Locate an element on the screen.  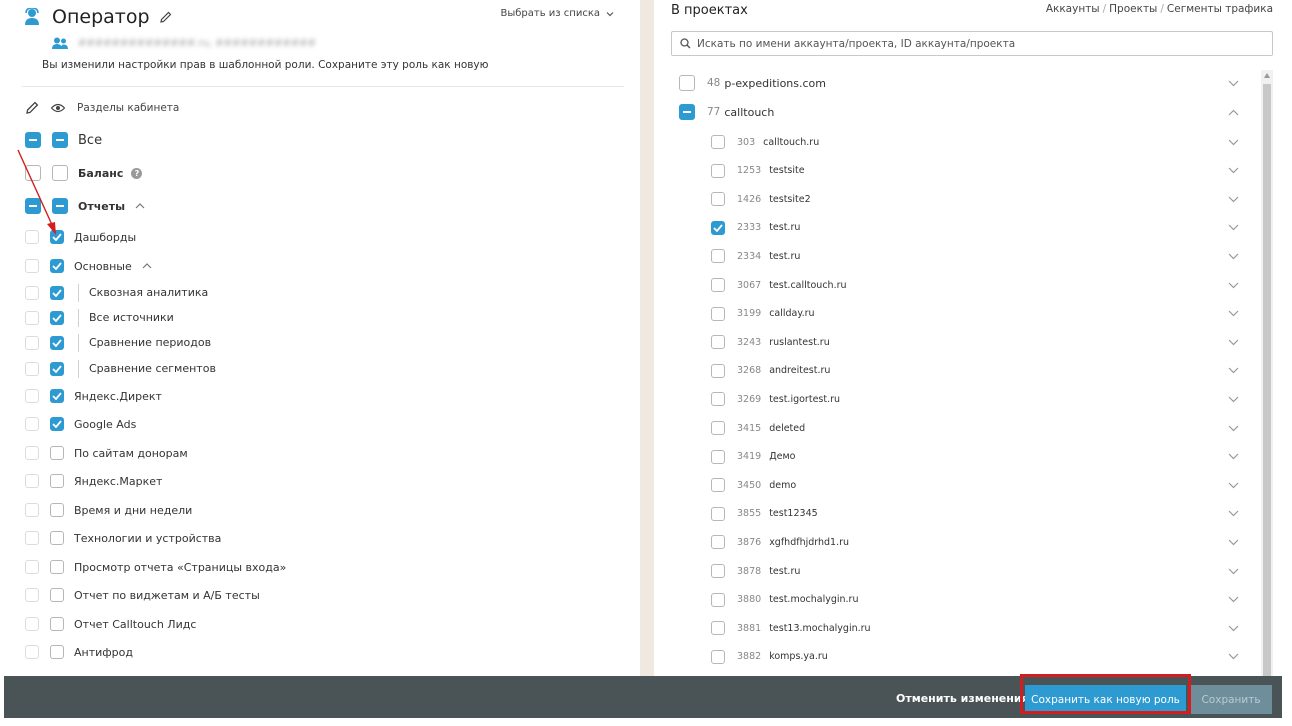
project-row: 3450 demo is located at coordinates (975, 485).